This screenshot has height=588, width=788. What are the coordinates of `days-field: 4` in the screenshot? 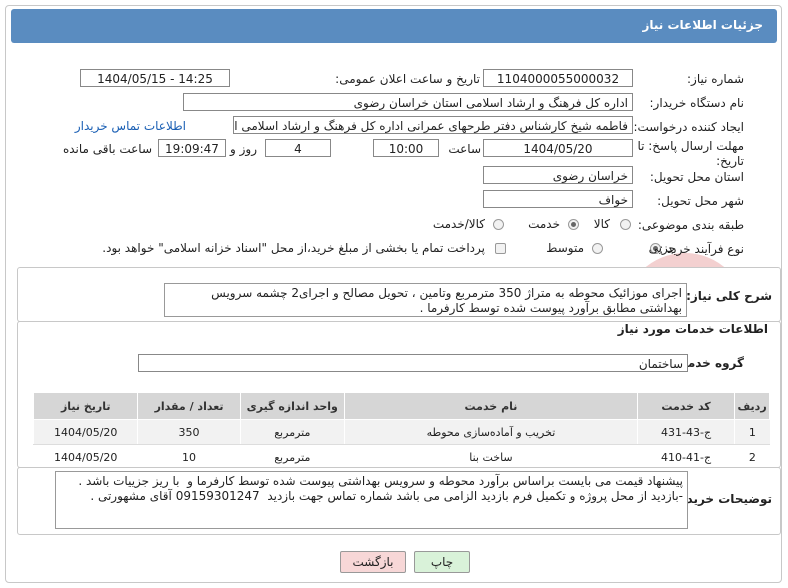 It's located at (298, 148).